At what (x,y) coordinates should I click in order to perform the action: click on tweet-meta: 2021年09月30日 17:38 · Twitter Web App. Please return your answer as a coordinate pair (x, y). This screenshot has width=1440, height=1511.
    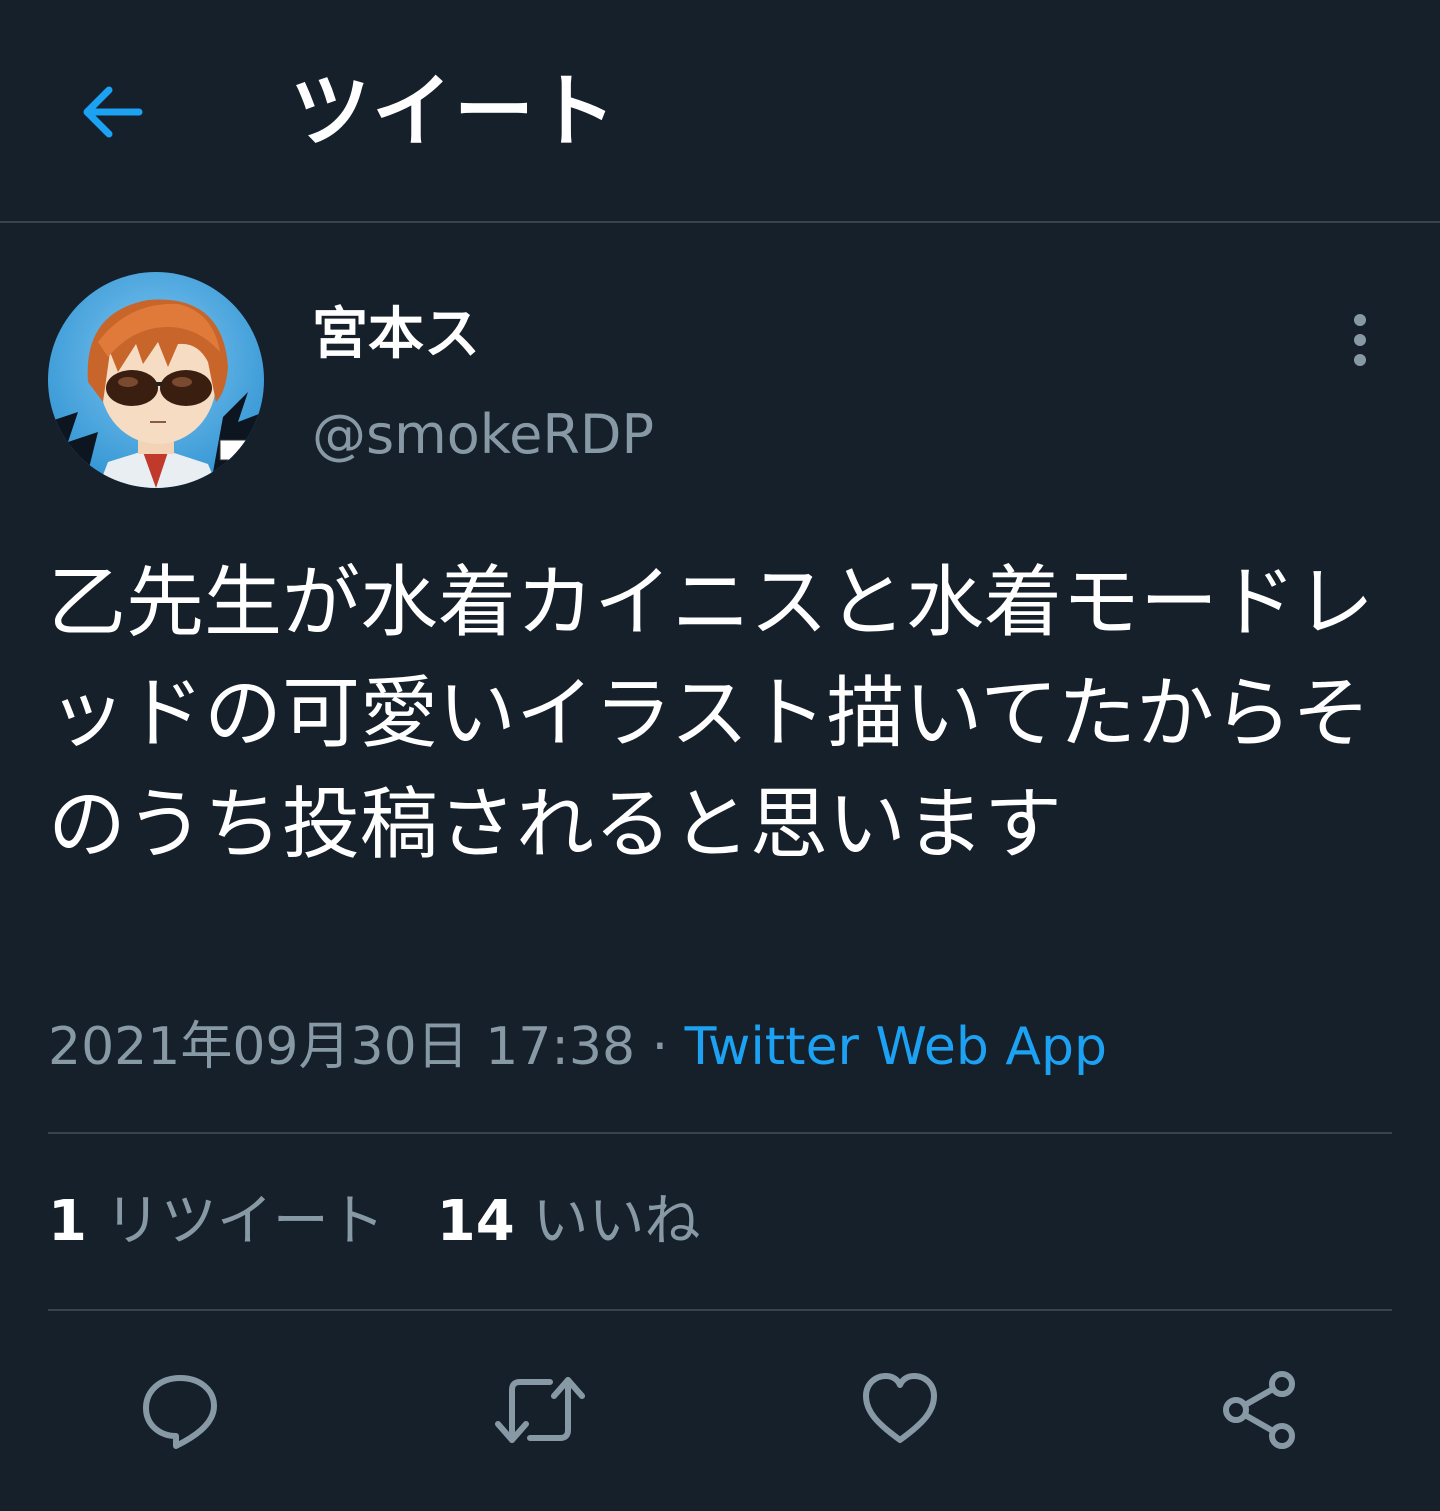
    Looking at the image, I should click on (577, 1047).